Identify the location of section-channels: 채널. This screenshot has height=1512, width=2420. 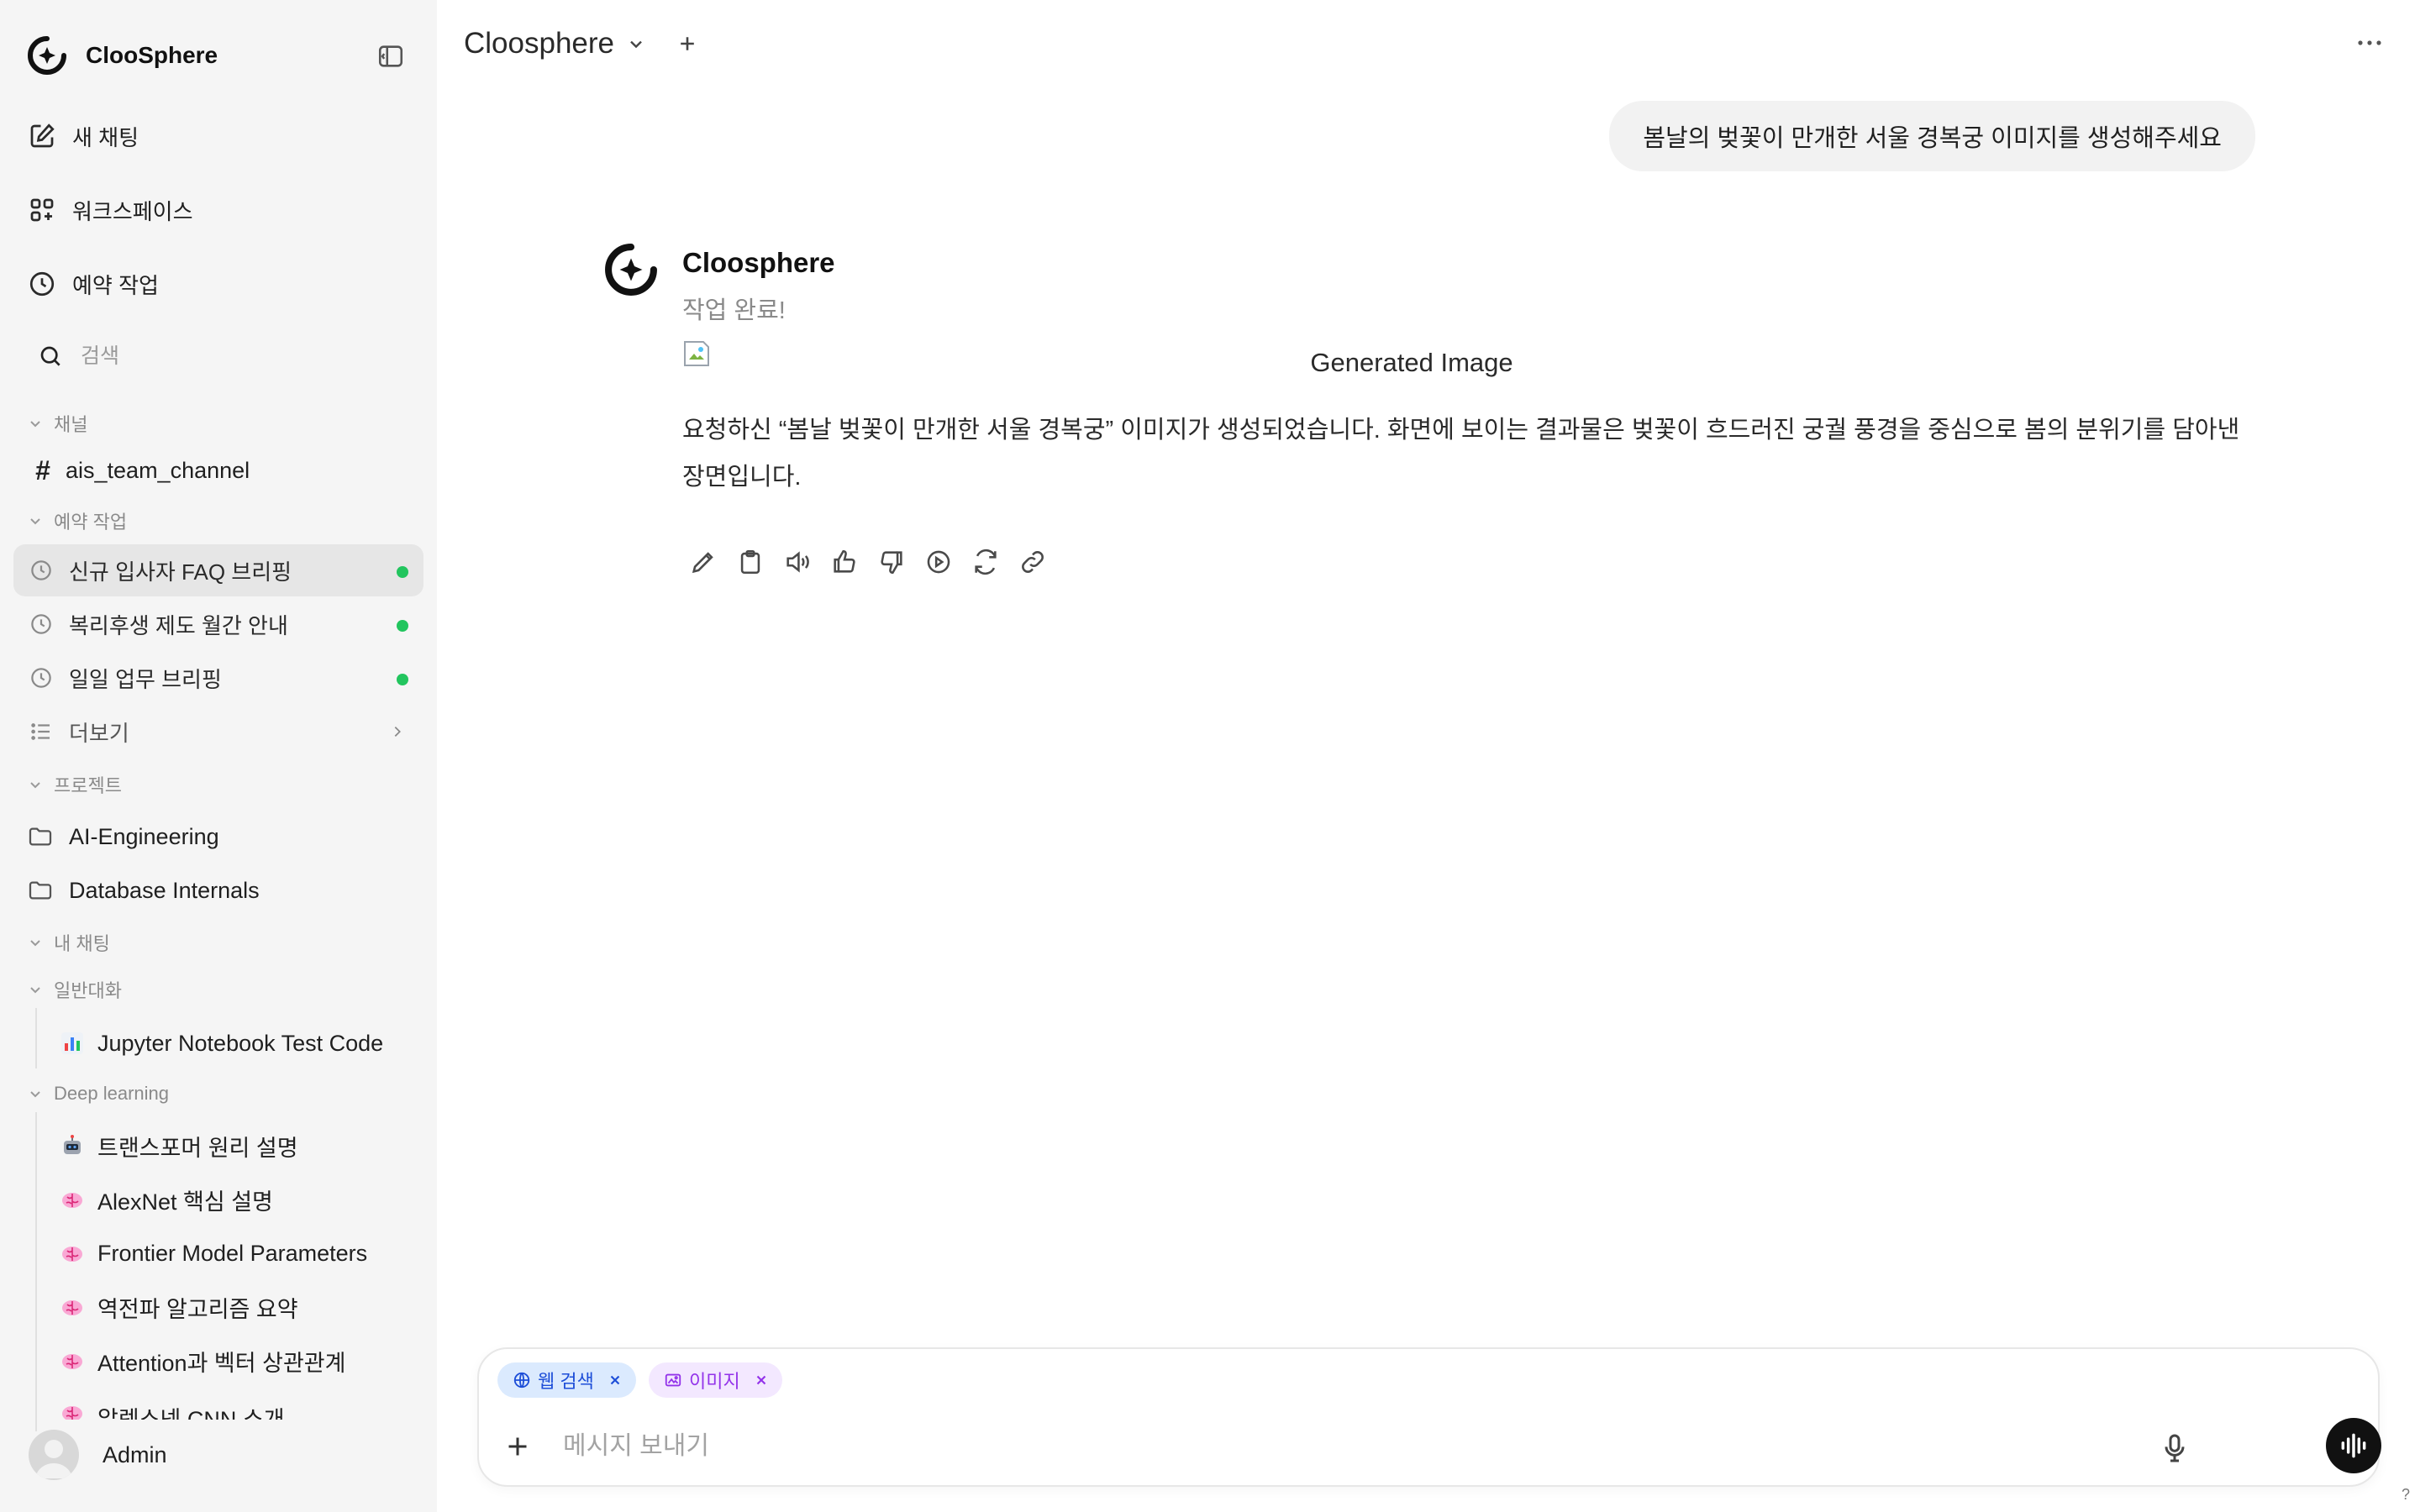
(57, 423).